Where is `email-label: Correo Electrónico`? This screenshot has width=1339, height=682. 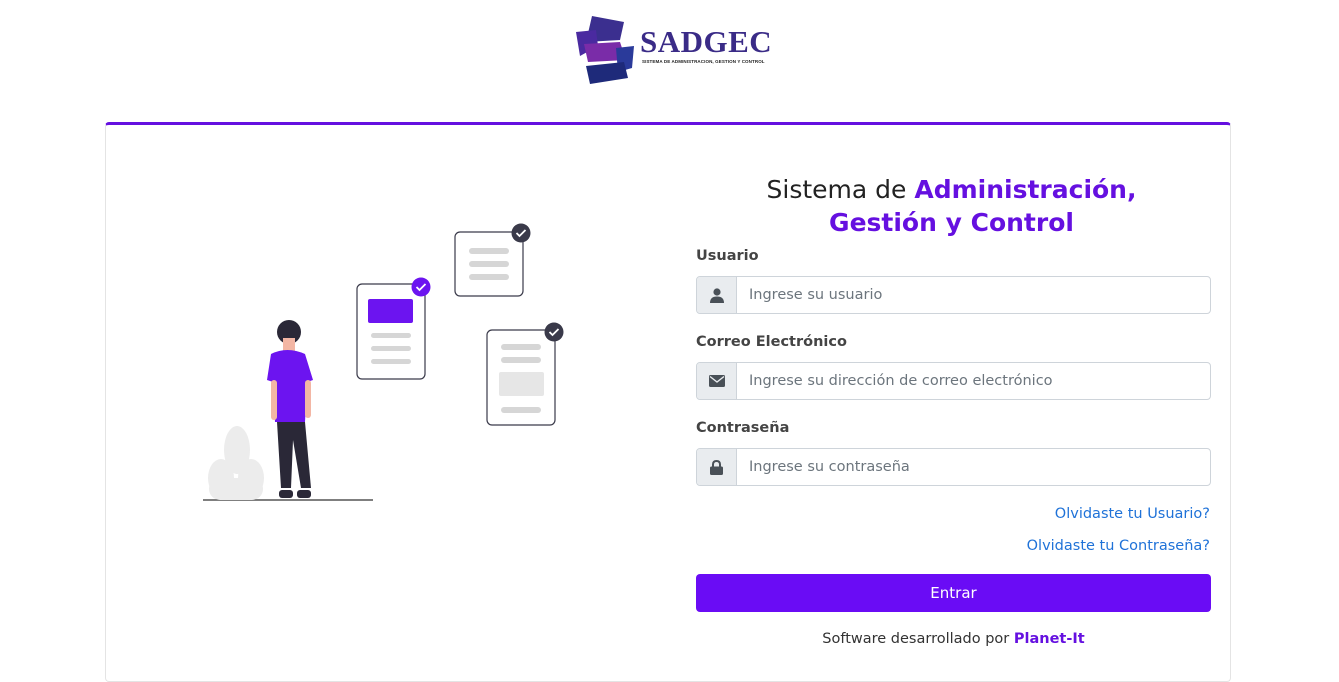
email-label: Correo Electrónico is located at coordinates (771, 342).